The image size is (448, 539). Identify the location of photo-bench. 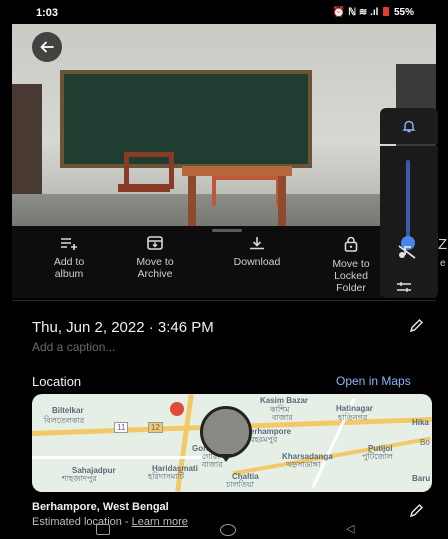
(246, 191).